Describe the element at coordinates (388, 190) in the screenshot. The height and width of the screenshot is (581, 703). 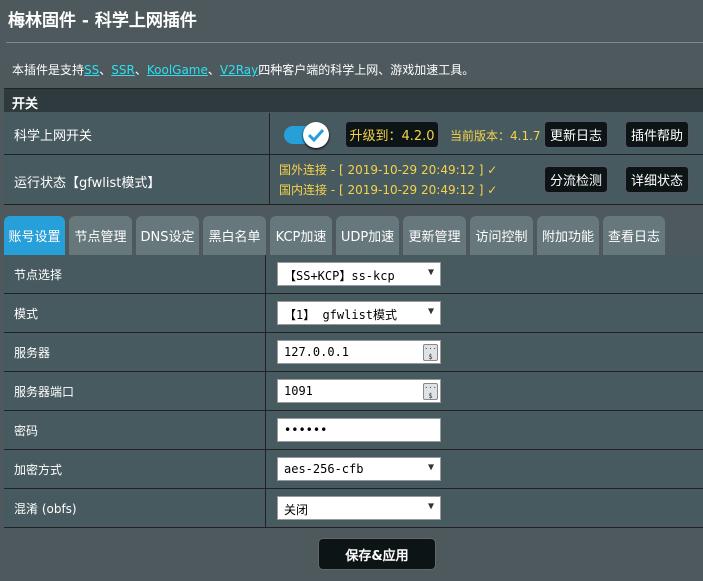
I see `domestic-status: 国内连接 - [ 2019-10-29 20:49:12 ] ✓` at that location.